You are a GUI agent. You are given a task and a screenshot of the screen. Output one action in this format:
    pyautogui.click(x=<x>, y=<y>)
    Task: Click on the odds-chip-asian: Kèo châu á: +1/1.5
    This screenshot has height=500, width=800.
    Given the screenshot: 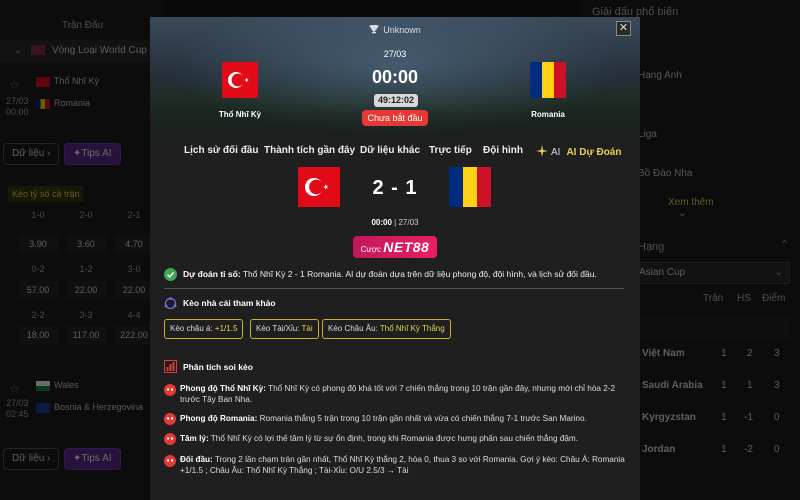 What is the action you would take?
    pyautogui.click(x=204, y=329)
    